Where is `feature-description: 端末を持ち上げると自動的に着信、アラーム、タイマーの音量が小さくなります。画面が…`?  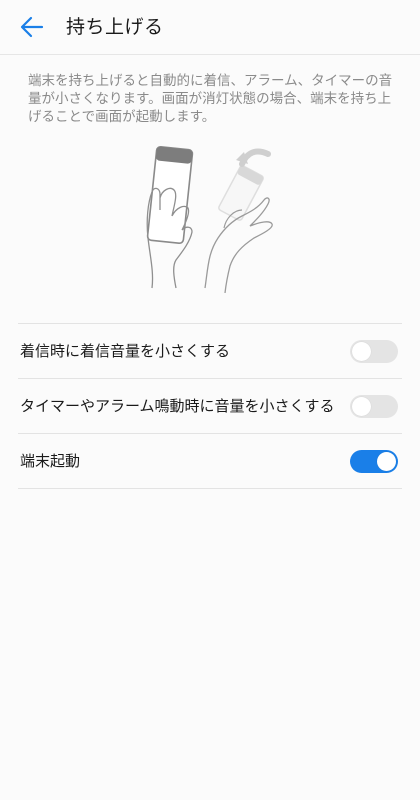
feature-description: 端末を持ち上げると自動的に着信、アラーム、タイマーの音量が小さくなります。画面が… is located at coordinates (210, 99).